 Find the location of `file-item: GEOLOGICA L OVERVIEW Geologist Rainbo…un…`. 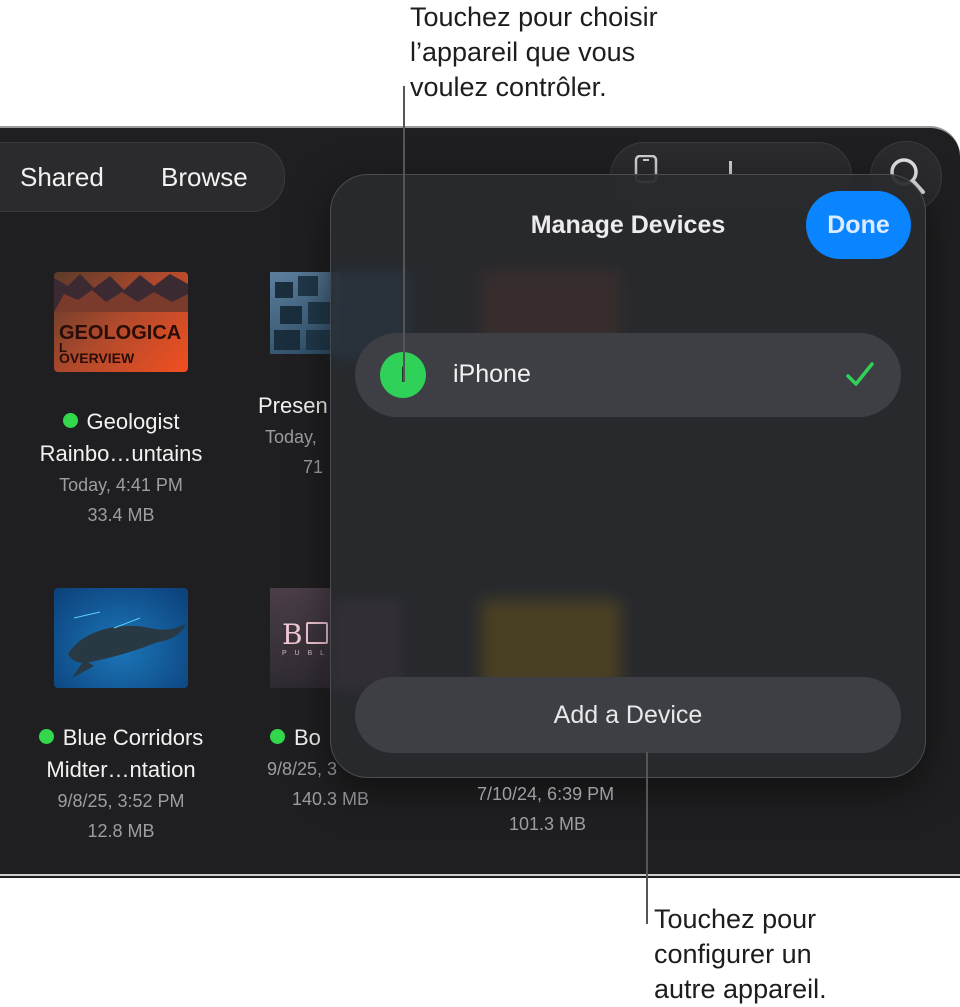

file-item: GEOLOGICA L OVERVIEW Geologist Rainbo…un… is located at coordinates (121, 401).